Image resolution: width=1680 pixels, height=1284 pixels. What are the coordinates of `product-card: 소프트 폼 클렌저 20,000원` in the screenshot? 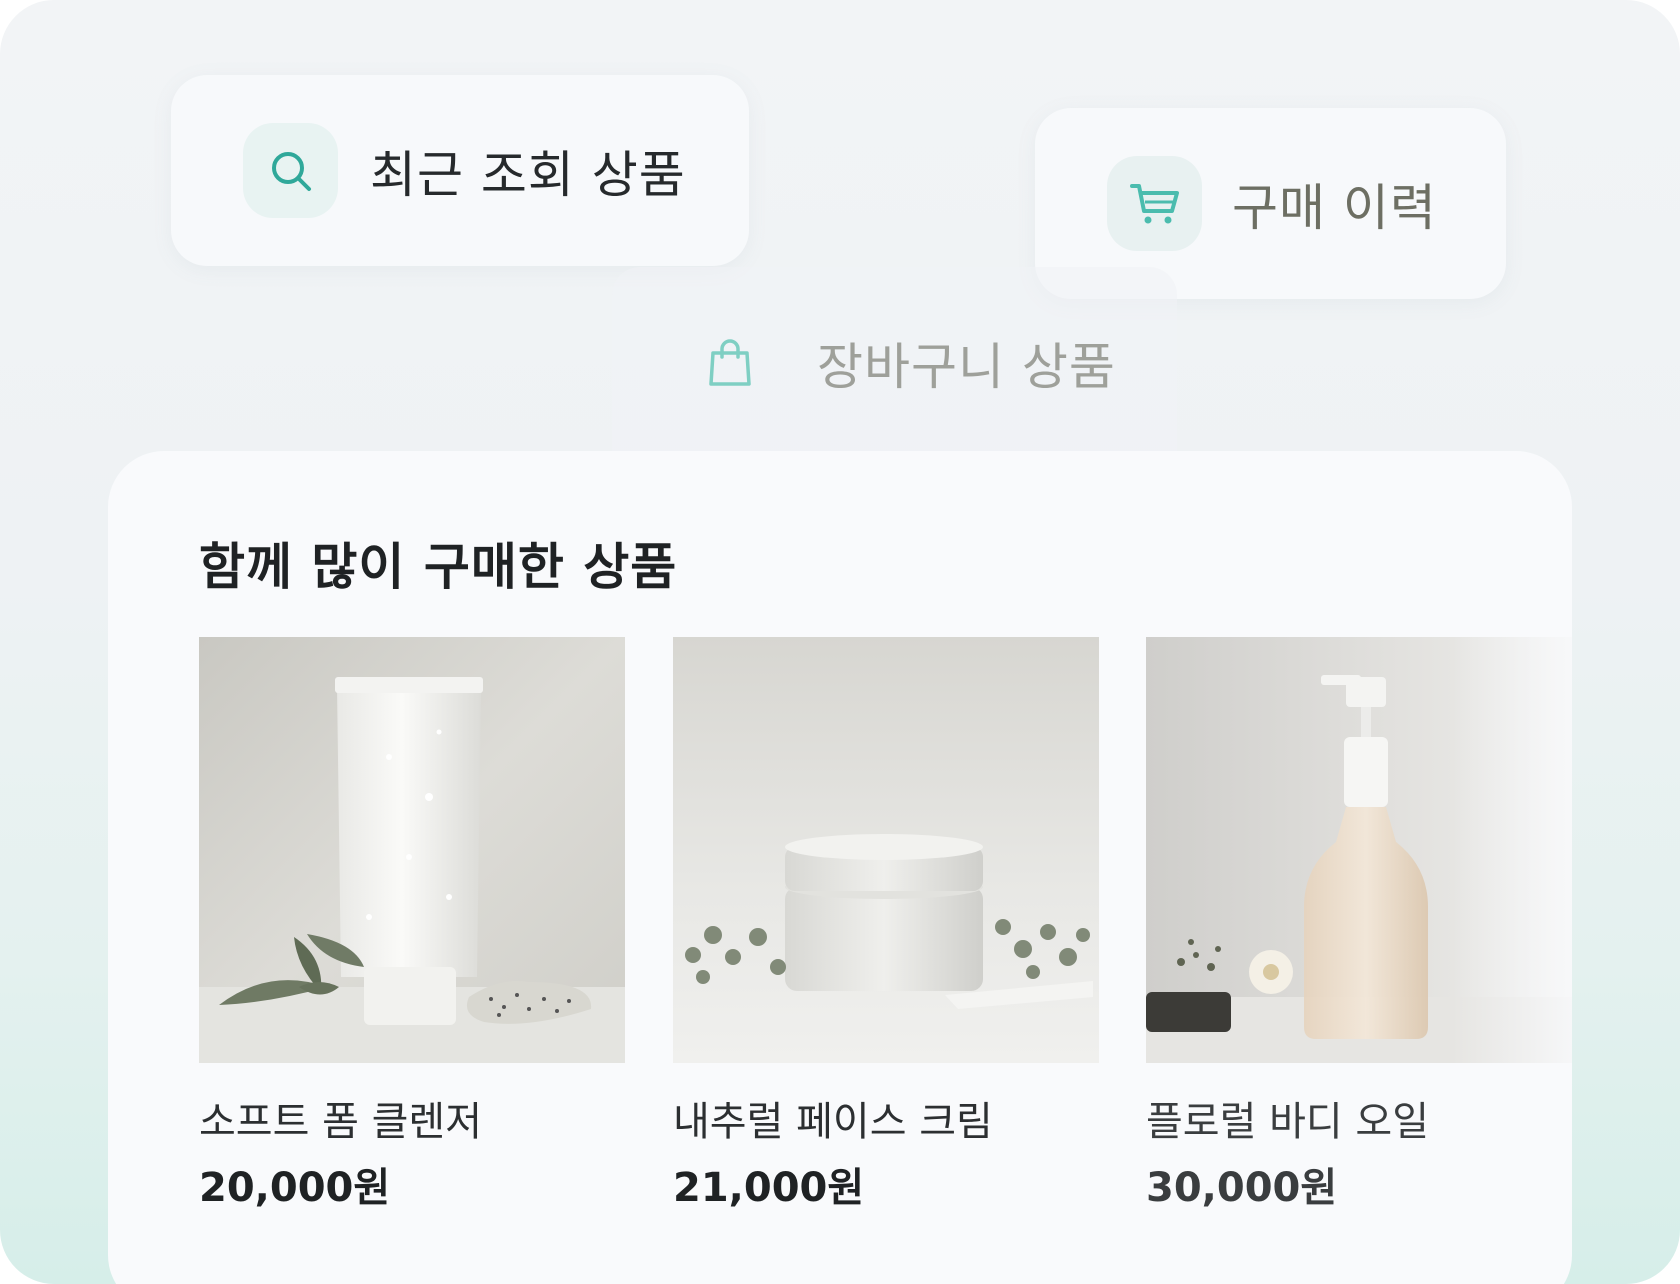 It's located at (412, 924).